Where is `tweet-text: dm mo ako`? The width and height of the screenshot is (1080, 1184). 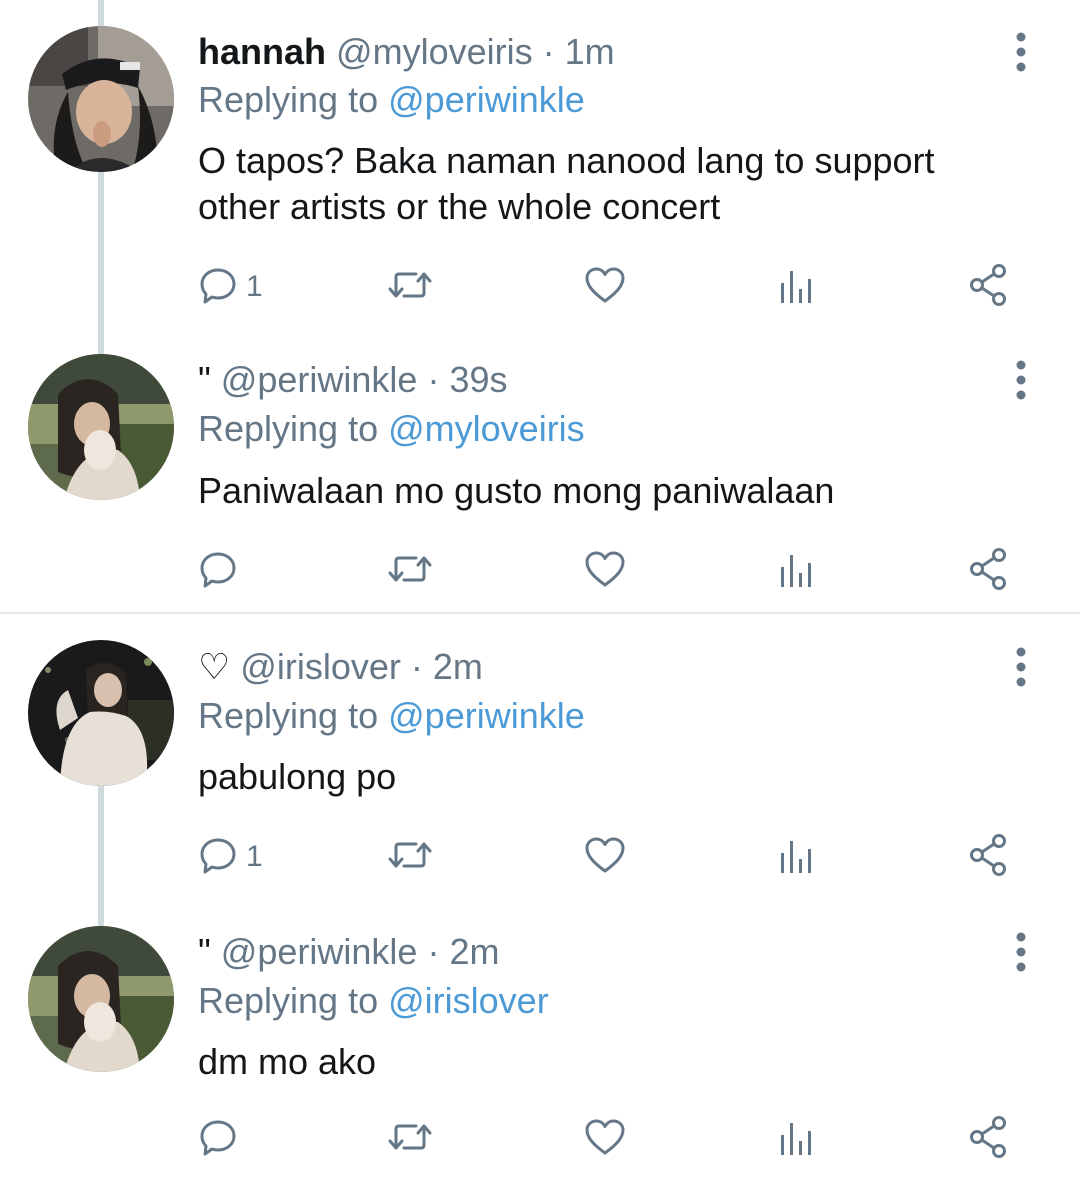
tweet-text: dm mo ako is located at coordinates (287, 1061).